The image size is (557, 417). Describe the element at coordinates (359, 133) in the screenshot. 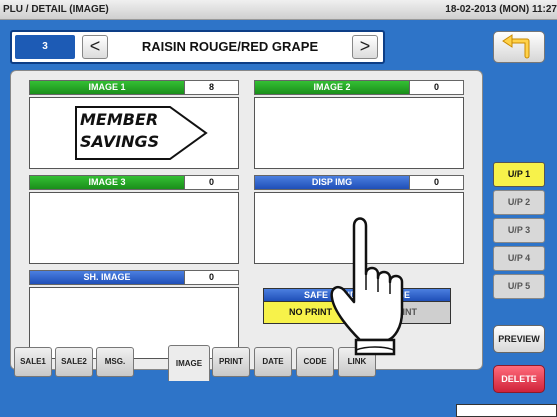

I see `image-2-preview` at that location.